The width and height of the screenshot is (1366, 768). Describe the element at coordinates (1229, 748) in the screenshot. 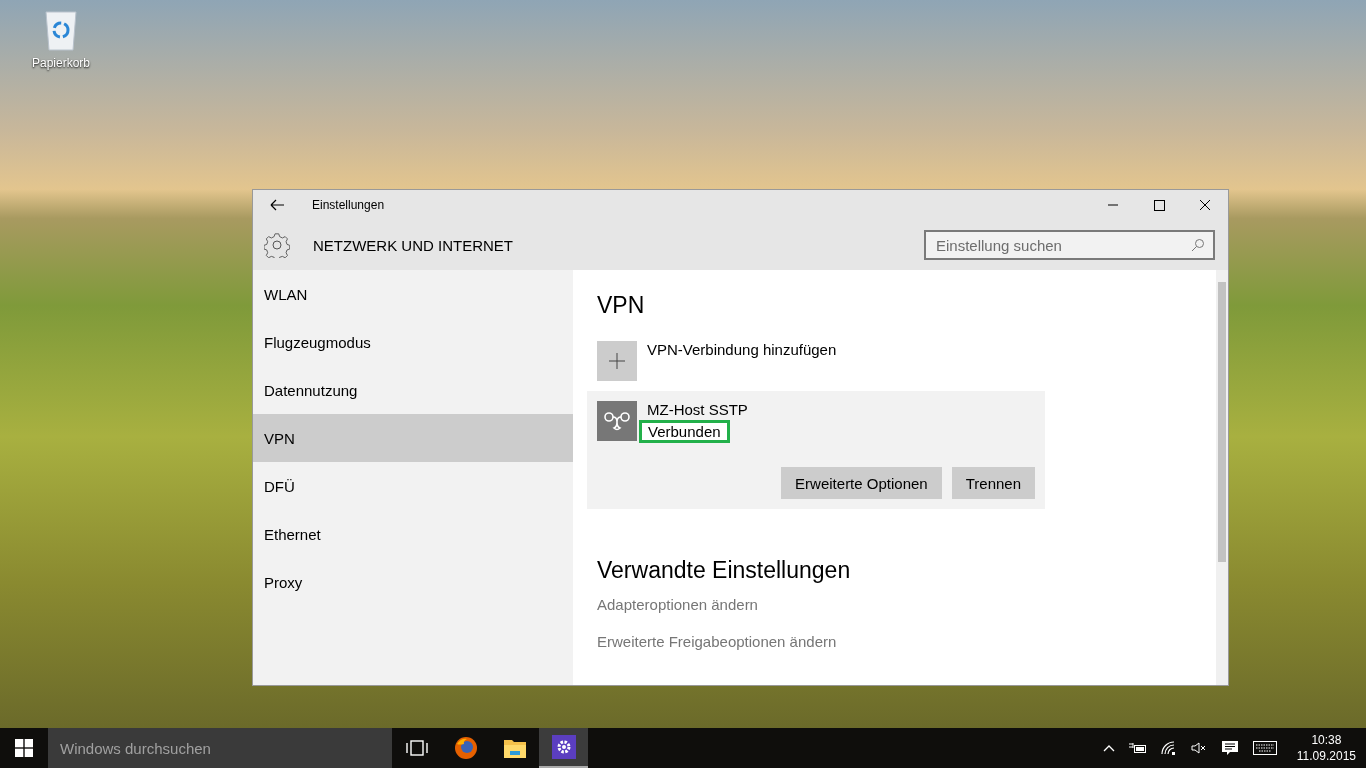

I see `notification-icon` at that location.